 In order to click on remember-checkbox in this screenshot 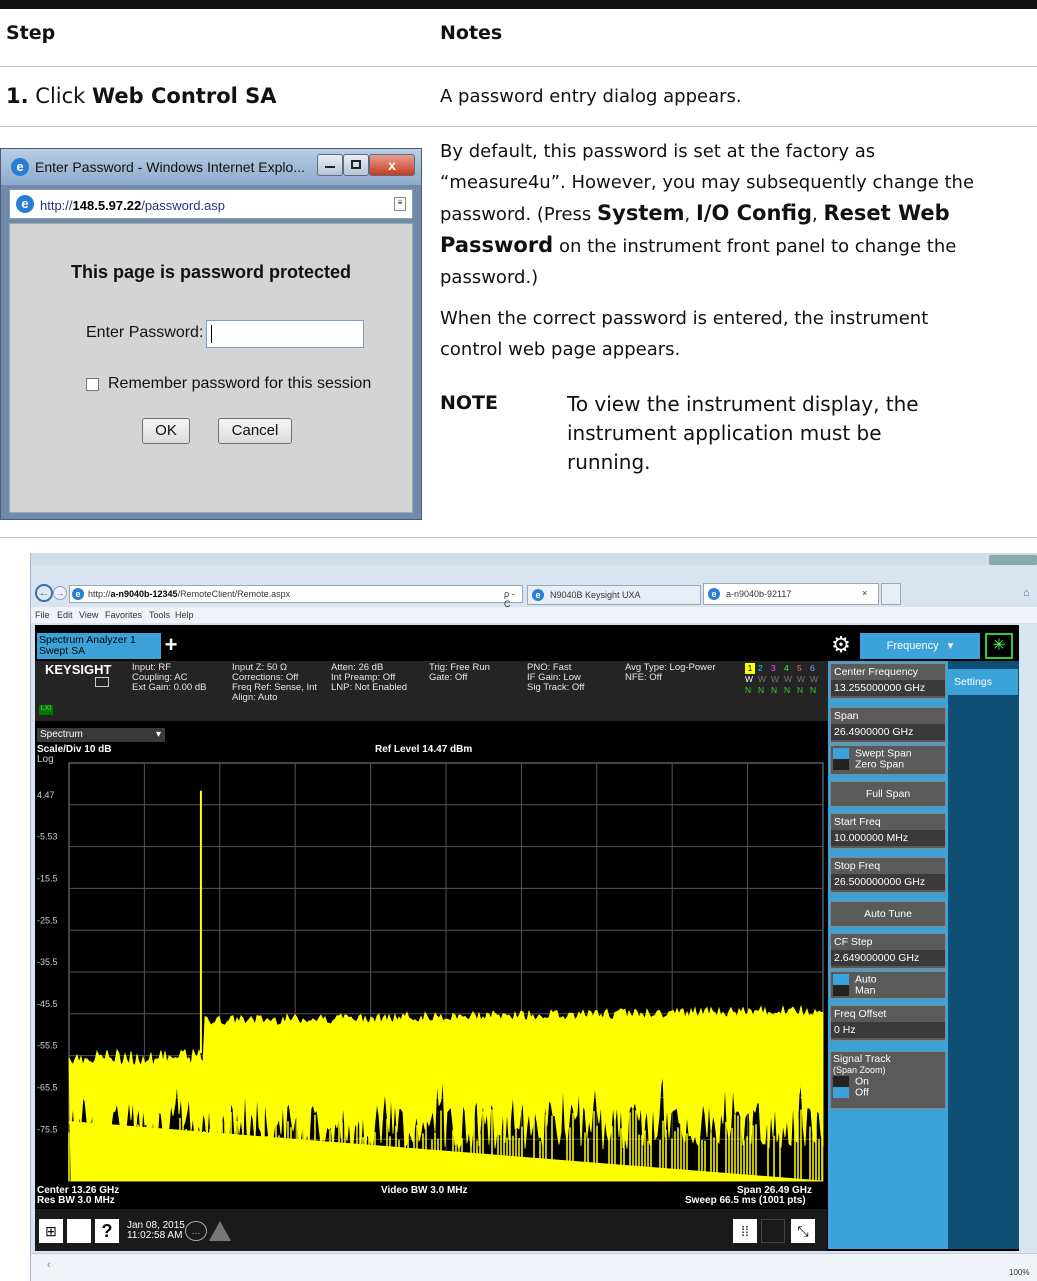, I will do `click(92, 384)`.